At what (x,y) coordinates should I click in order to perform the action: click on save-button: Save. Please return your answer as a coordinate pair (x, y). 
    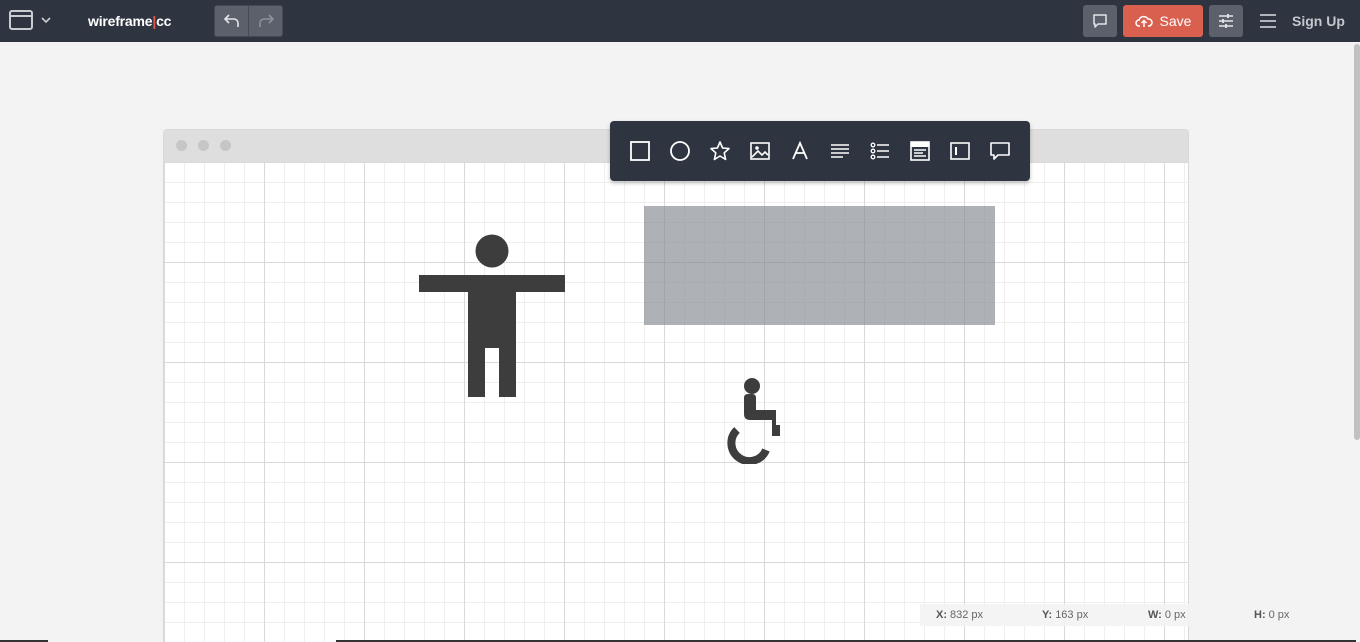
    Looking at the image, I should click on (1163, 21).